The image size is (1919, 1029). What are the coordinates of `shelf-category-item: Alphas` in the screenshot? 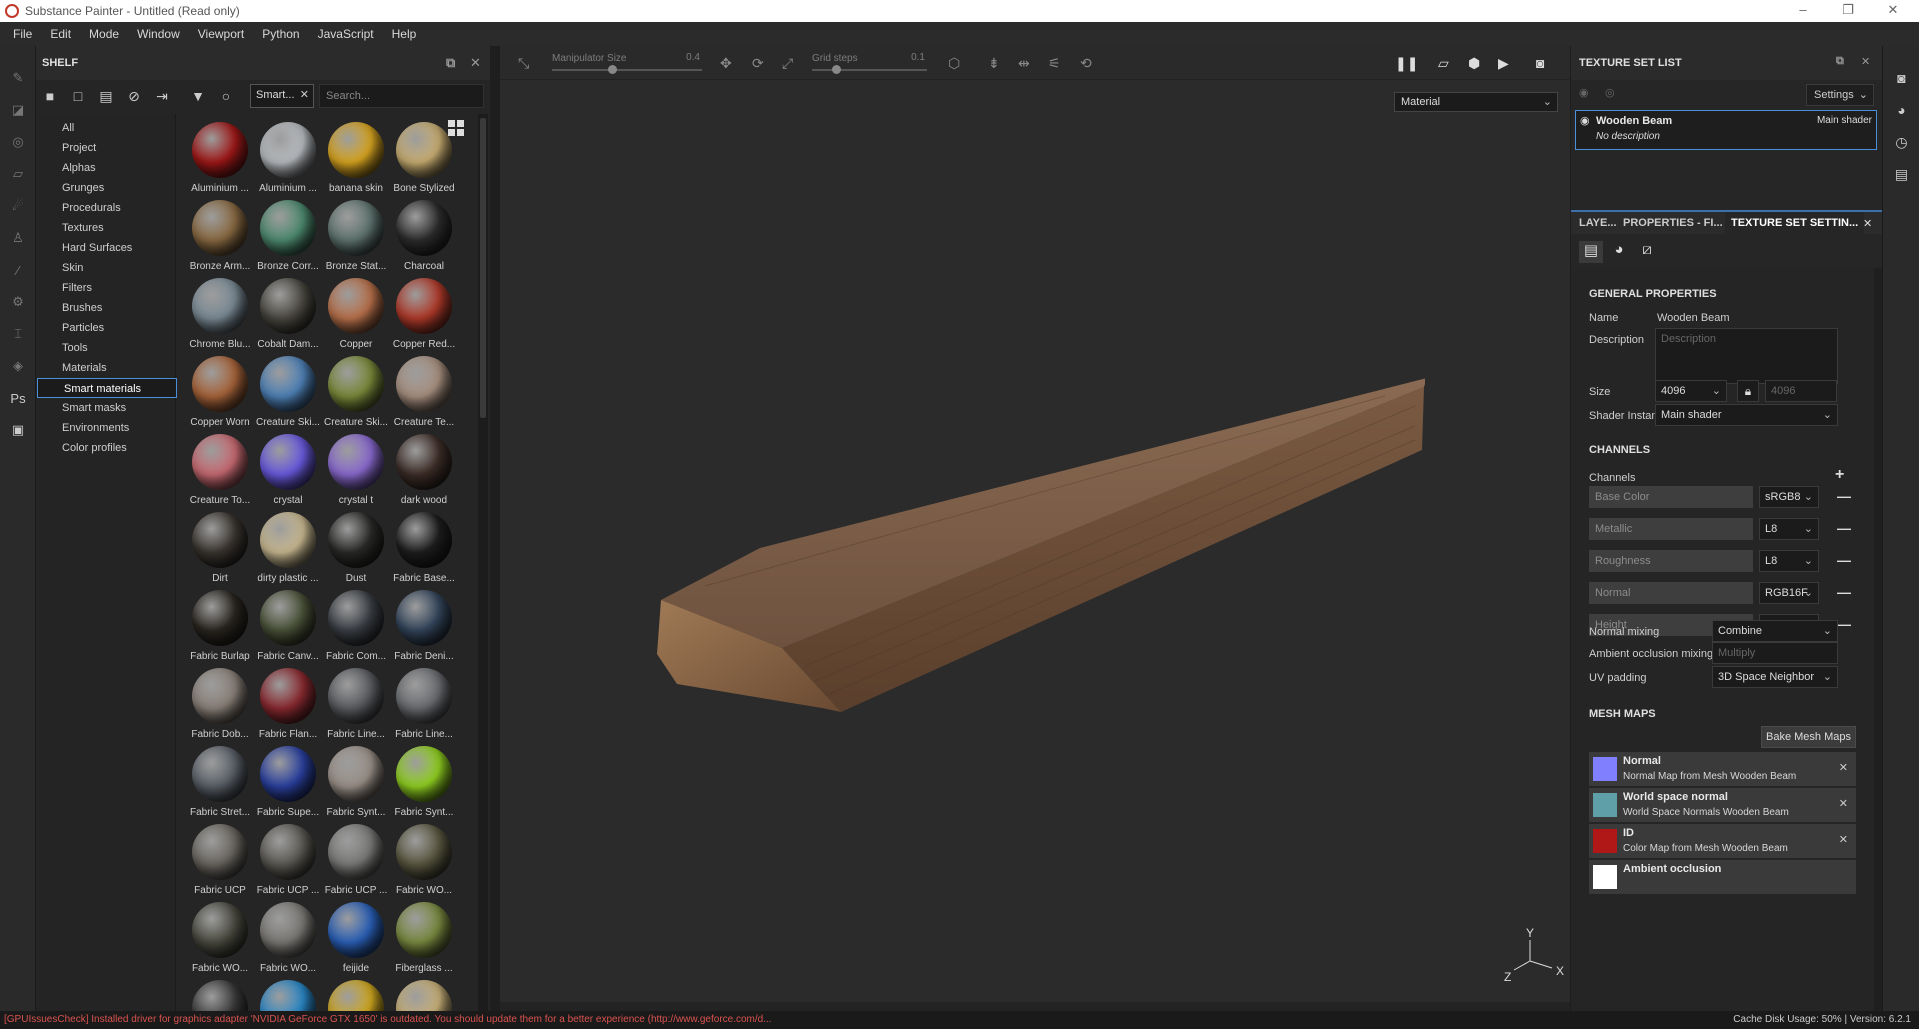 It's located at (105, 168).